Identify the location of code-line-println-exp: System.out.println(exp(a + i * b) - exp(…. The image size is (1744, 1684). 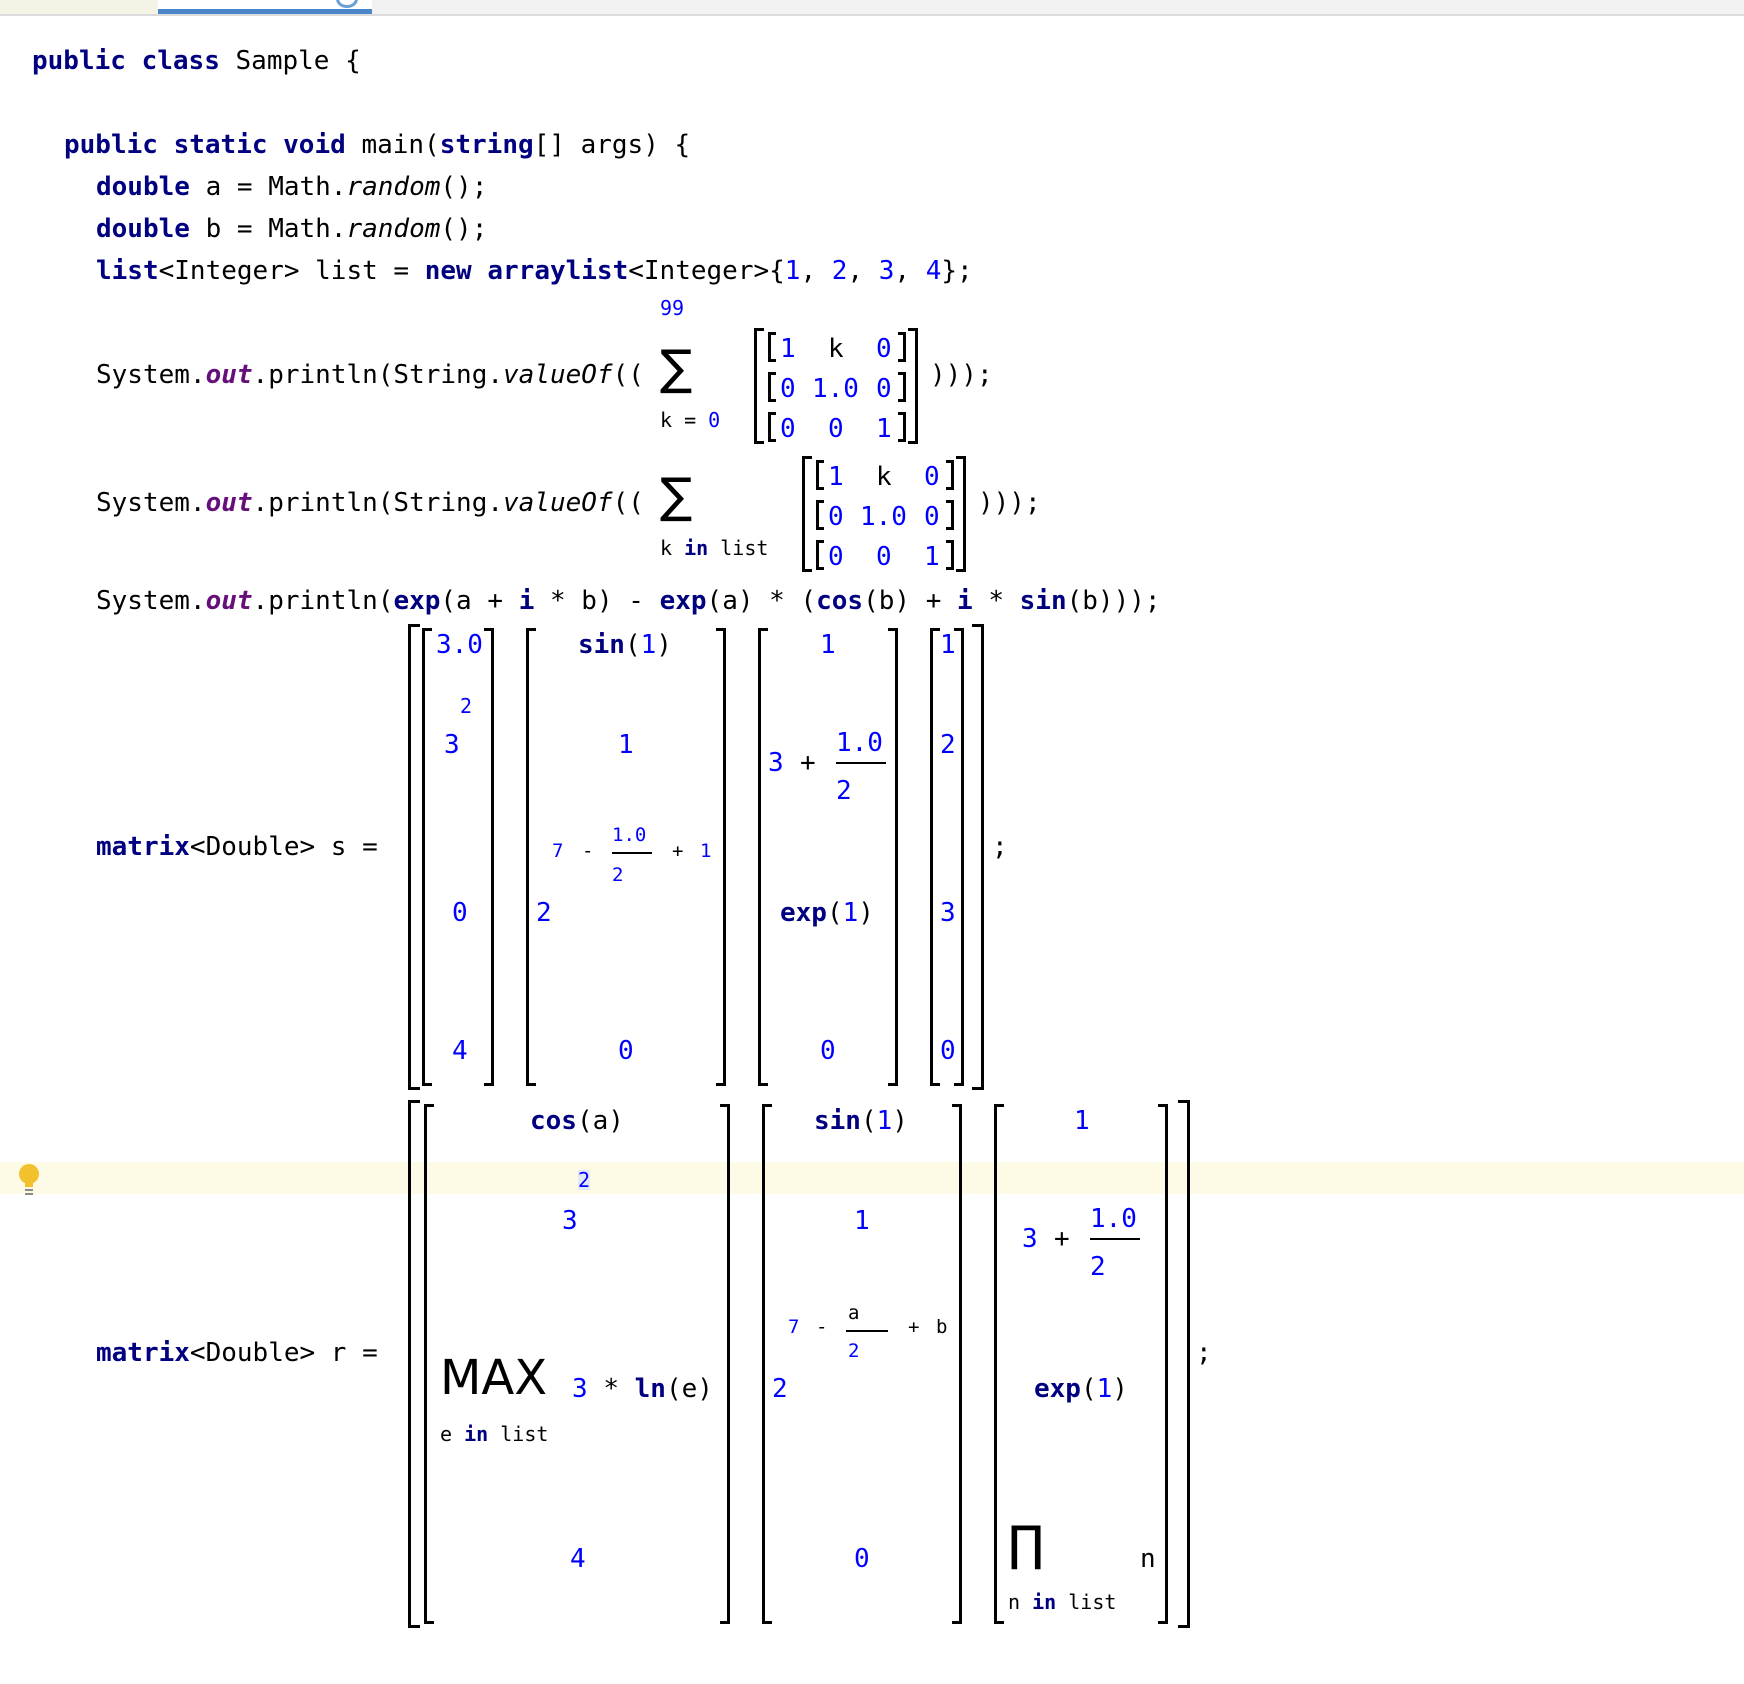
(628, 601).